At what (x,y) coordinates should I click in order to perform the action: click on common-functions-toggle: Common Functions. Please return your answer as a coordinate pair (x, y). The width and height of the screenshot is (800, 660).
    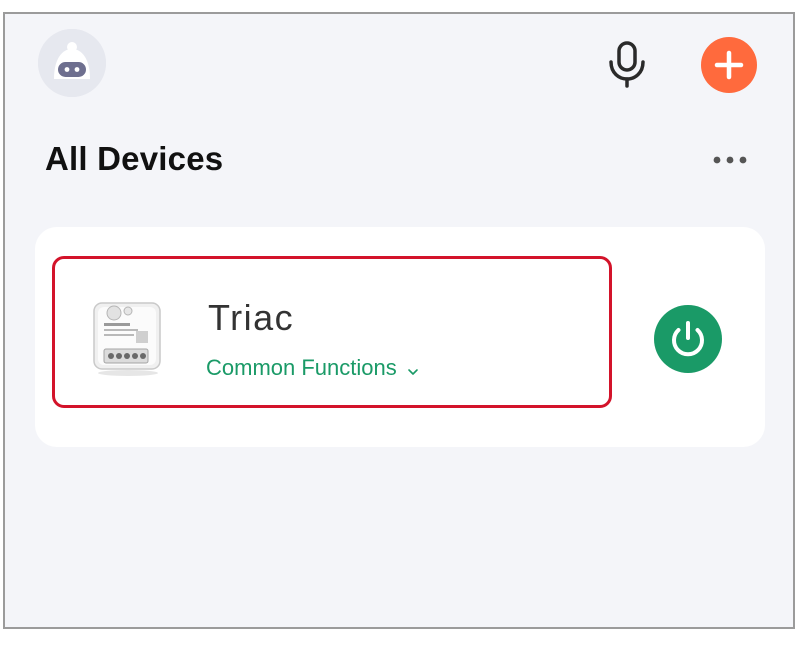
    Looking at the image, I should click on (312, 368).